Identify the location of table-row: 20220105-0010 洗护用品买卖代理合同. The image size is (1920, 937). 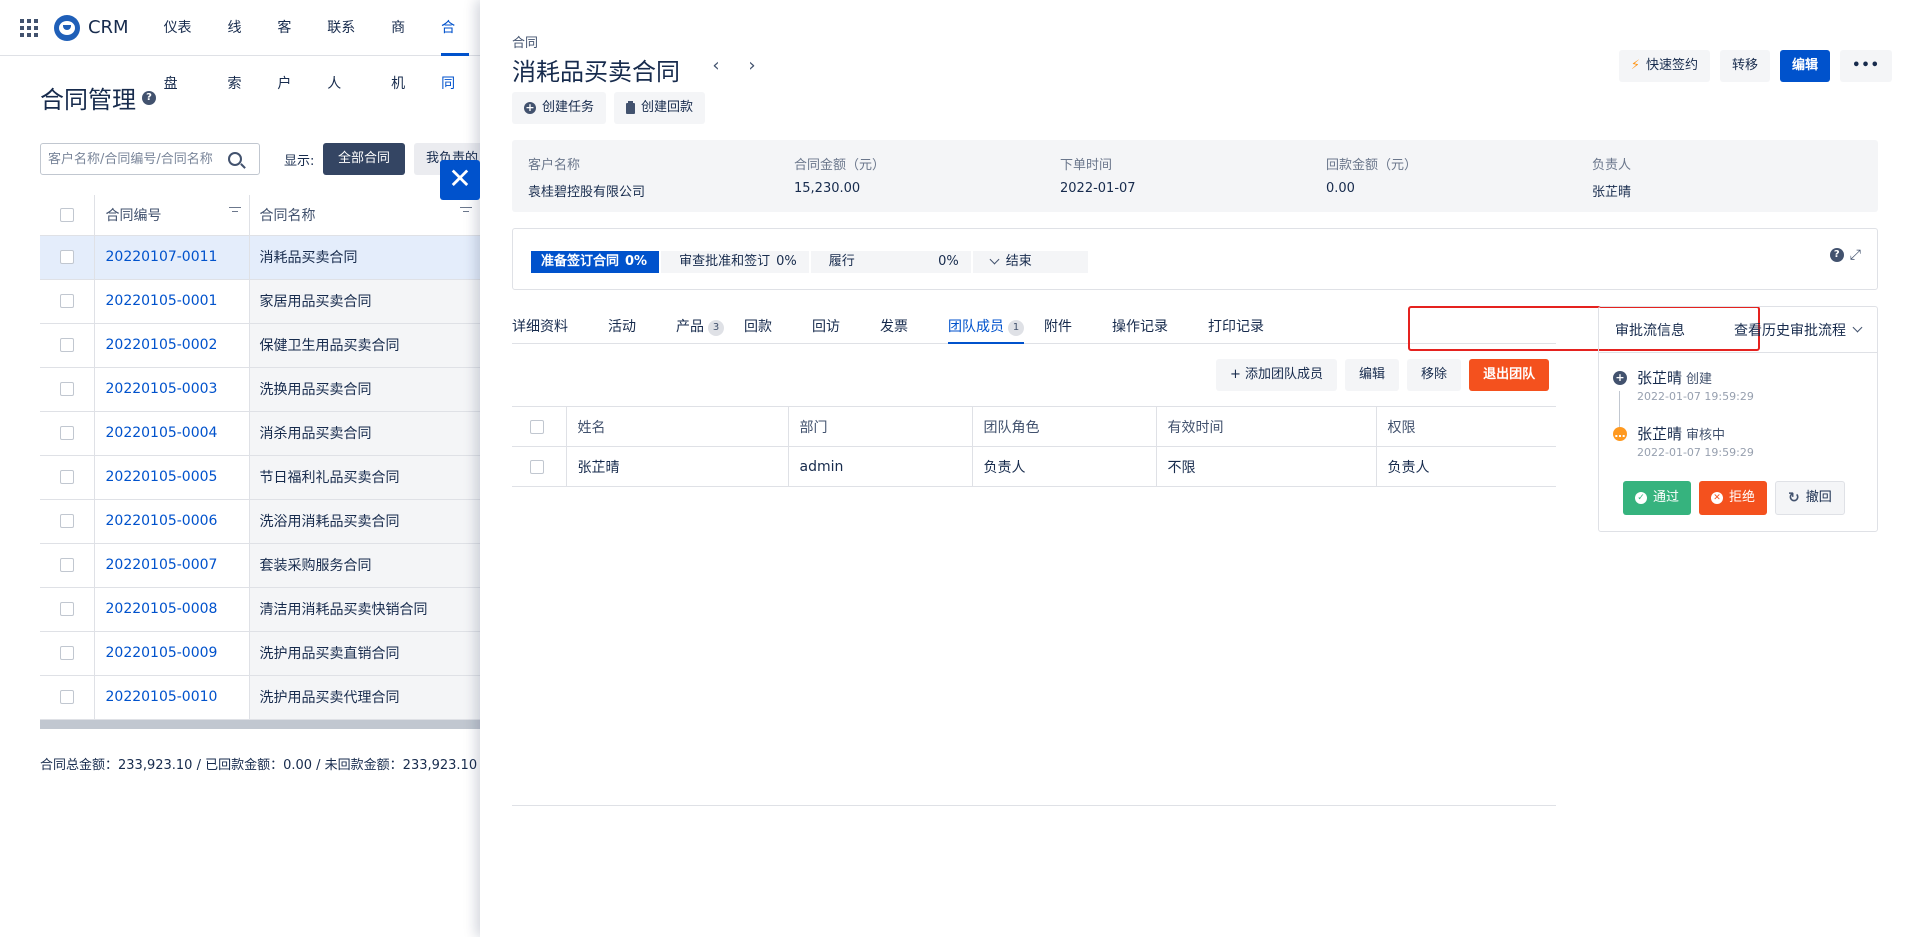
(260, 697).